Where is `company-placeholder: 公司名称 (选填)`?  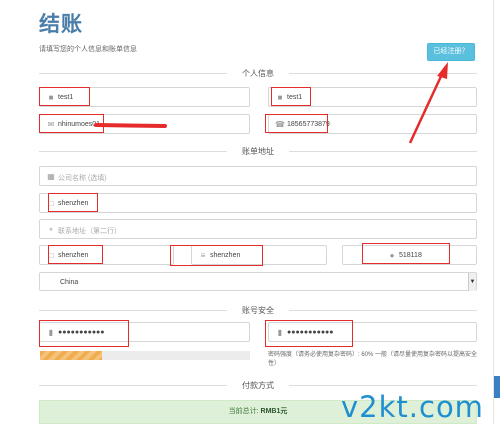 company-placeholder: 公司名称 (选填) is located at coordinates (82, 178).